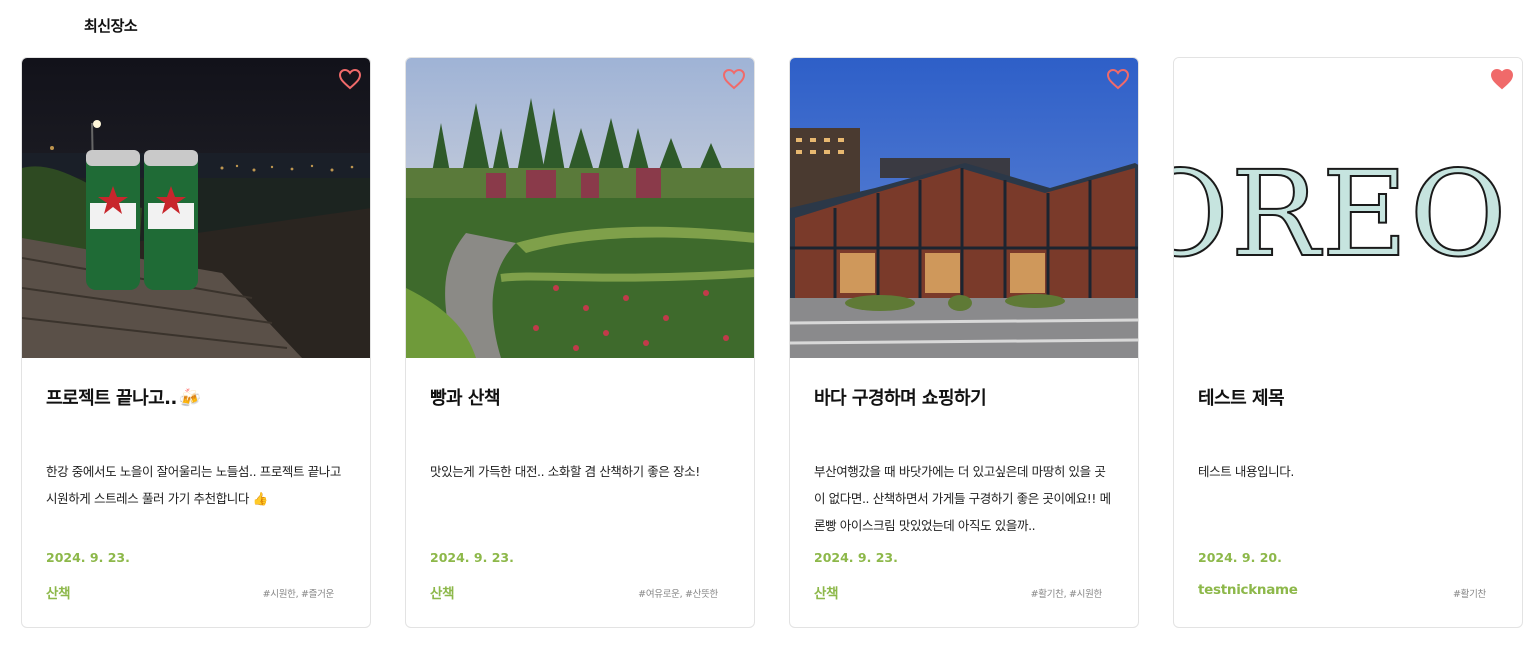 The width and height of the screenshot is (1537, 645). What do you see at coordinates (900, 398) in the screenshot?
I see `place-title: 바다 구경하며 쇼핑하기` at bounding box center [900, 398].